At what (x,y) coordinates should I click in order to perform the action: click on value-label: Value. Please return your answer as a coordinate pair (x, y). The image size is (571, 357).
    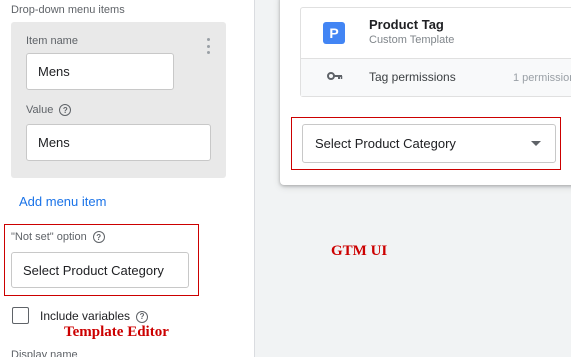
    Looking at the image, I should click on (40, 110).